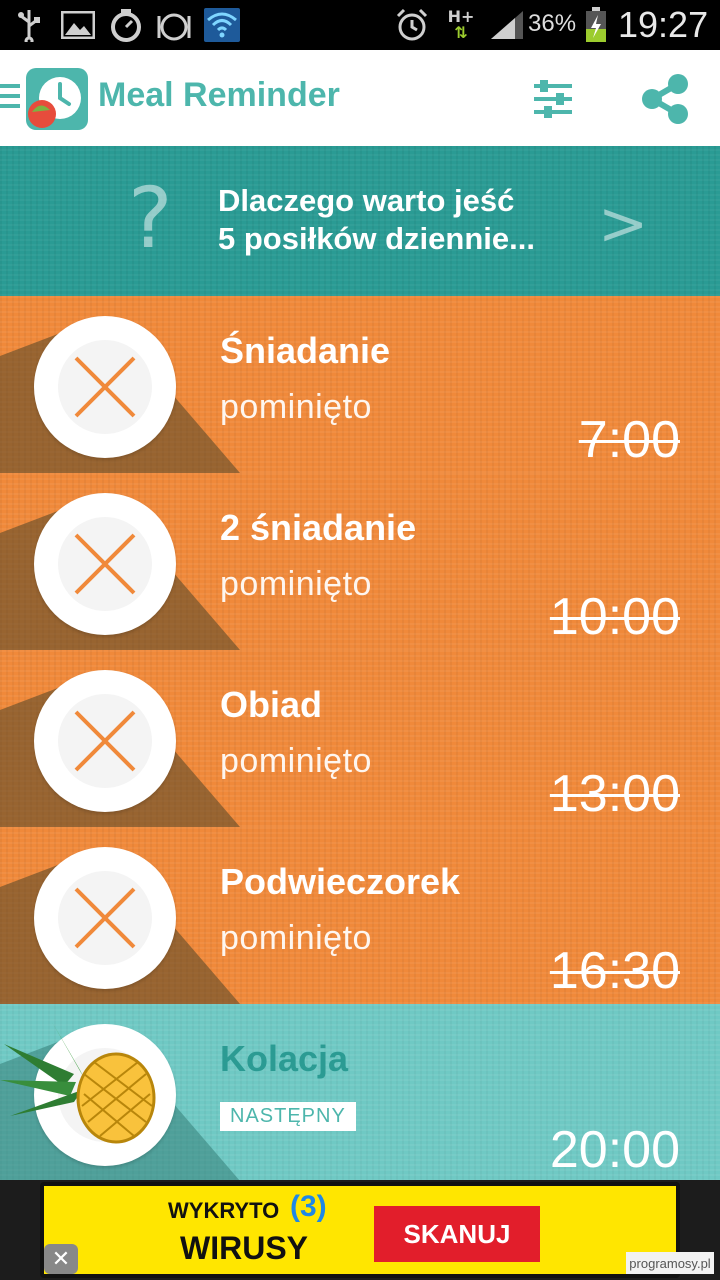 This screenshot has height=1280, width=720. What do you see at coordinates (29, 25) in the screenshot?
I see `usb-icon` at bounding box center [29, 25].